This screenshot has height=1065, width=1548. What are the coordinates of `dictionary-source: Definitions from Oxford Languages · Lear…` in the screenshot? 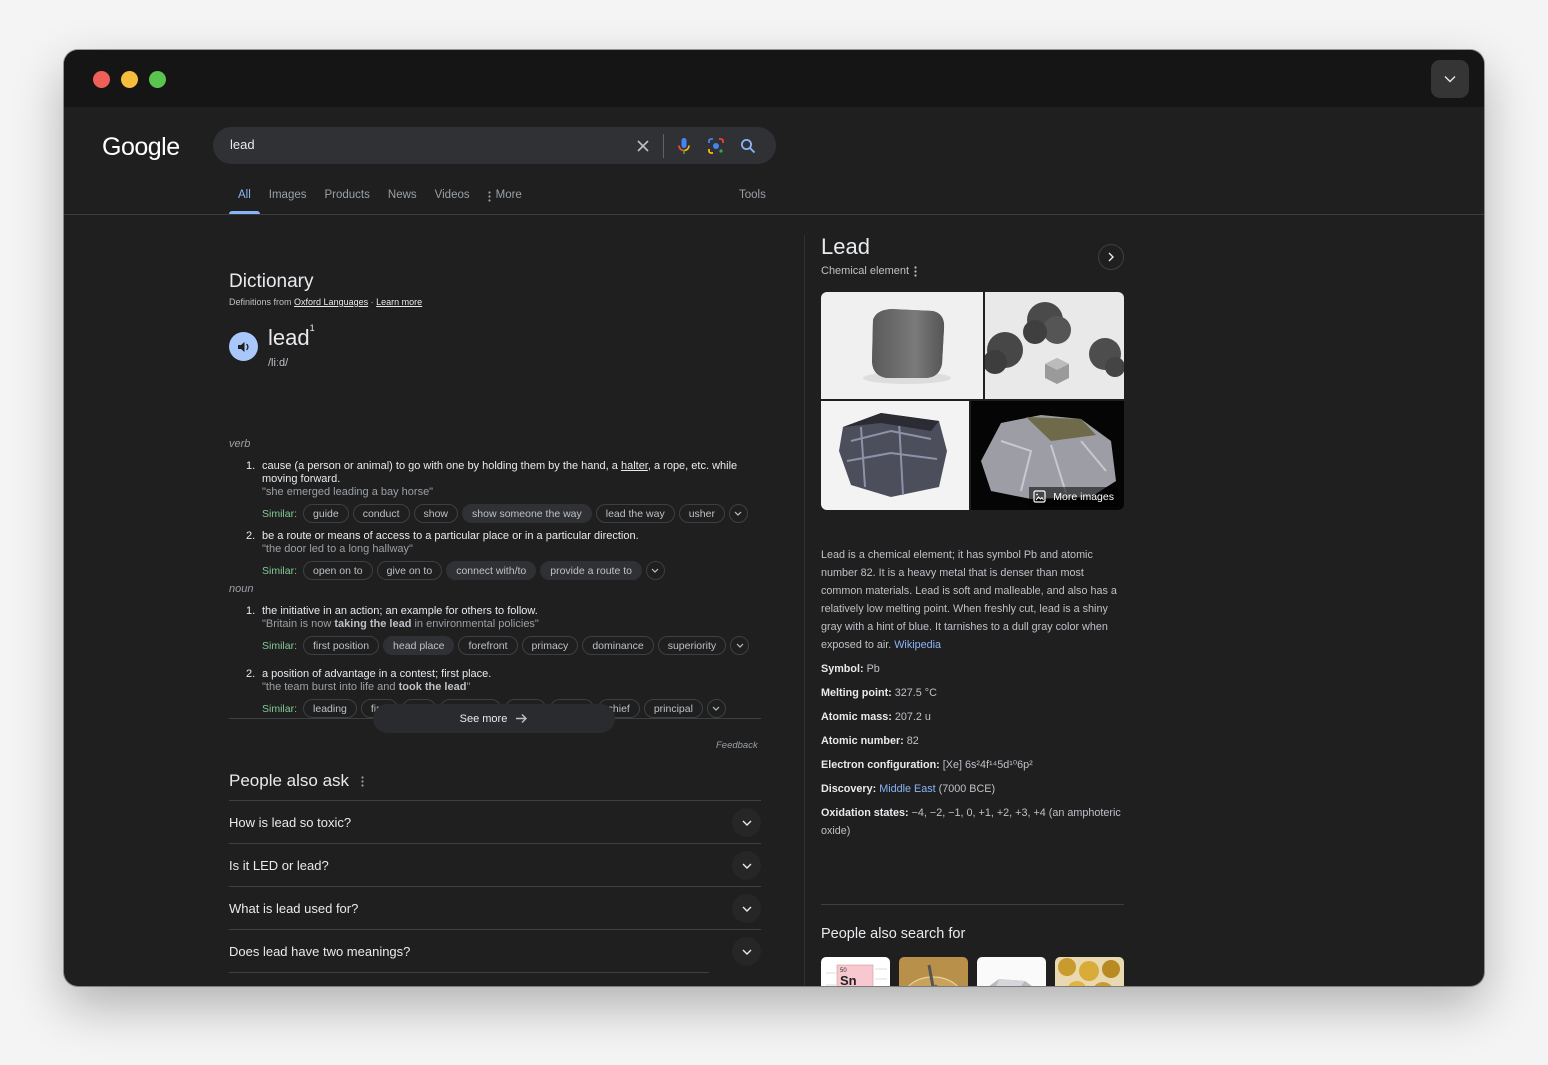 It's located at (325, 302).